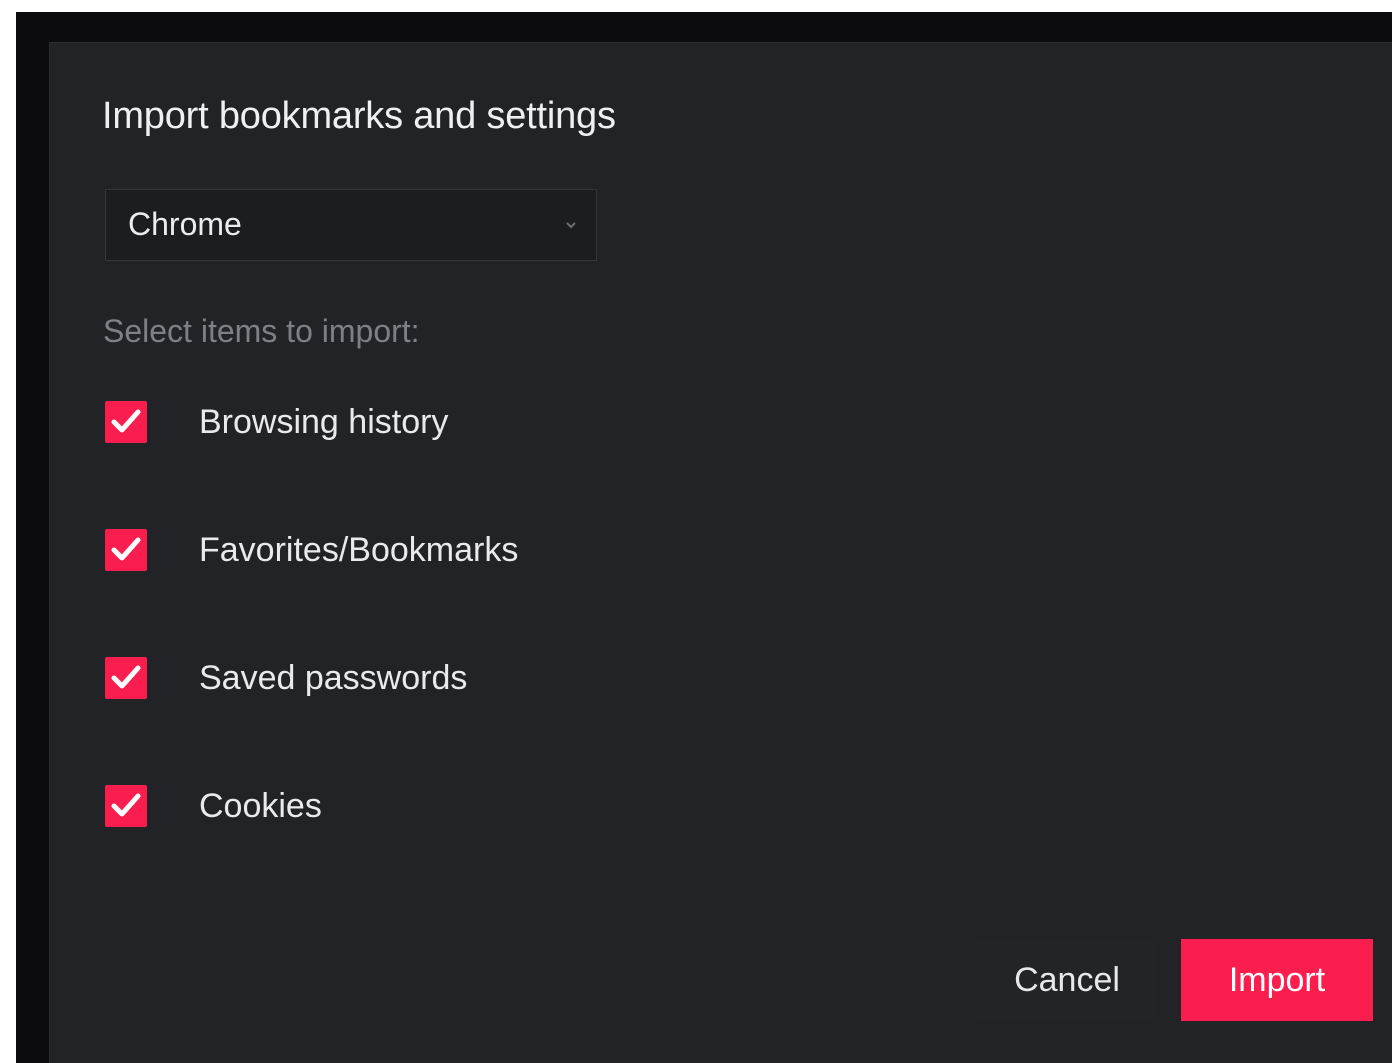 The width and height of the screenshot is (1392, 1063). I want to click on option-label: Saved passwords, so click(333, 678).